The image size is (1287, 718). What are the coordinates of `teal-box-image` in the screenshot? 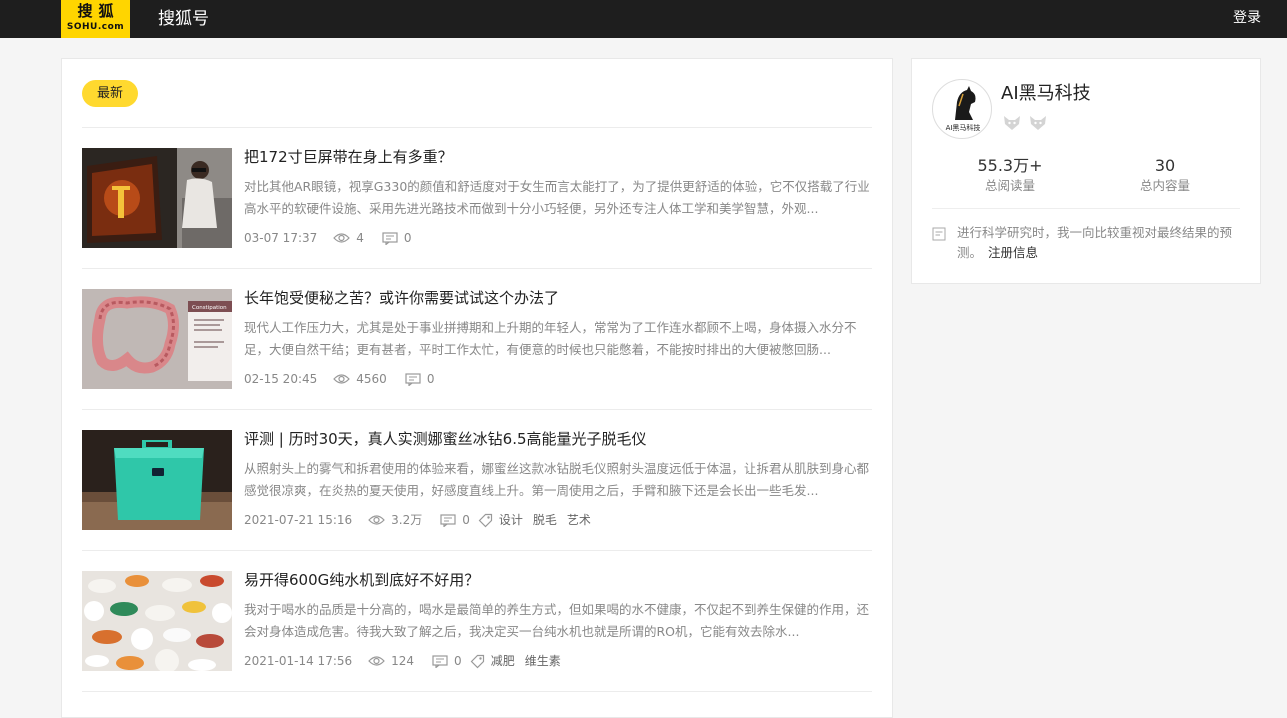 It's located at (157, 480).